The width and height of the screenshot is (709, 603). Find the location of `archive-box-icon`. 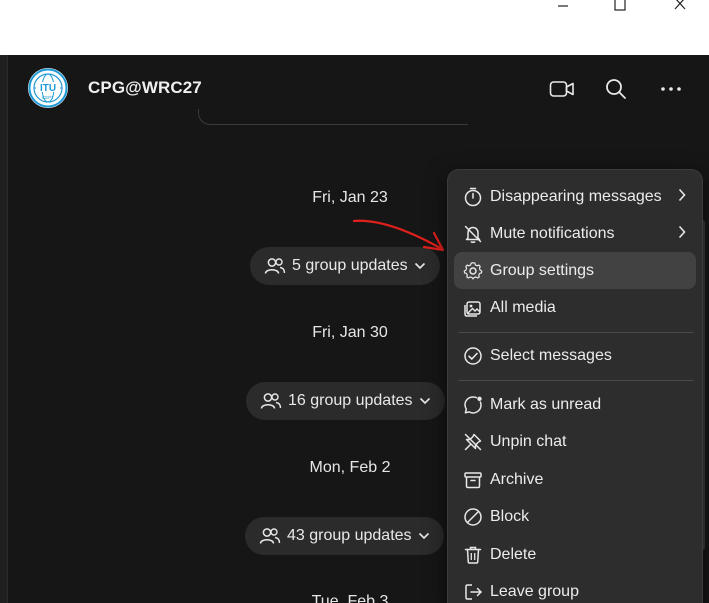

archive-box-icon is located at coordinates (473, 480).